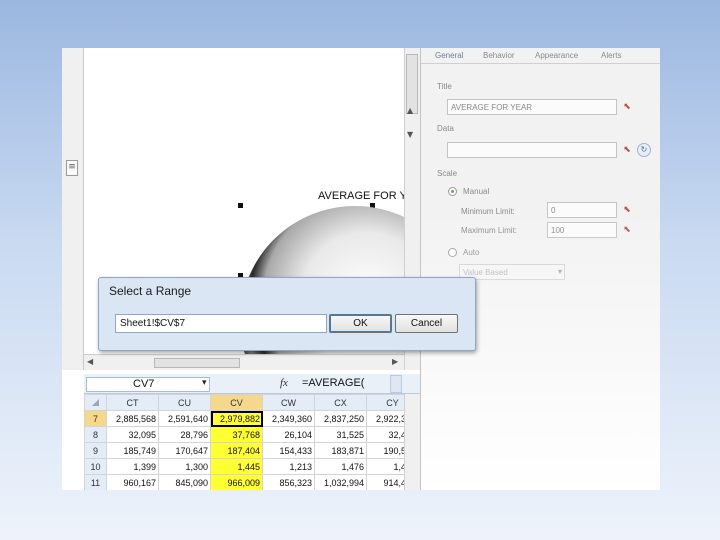  Describe the element at coordinates (132, 482) in the screenshot. I see `table-cell: 960,167` at that location.